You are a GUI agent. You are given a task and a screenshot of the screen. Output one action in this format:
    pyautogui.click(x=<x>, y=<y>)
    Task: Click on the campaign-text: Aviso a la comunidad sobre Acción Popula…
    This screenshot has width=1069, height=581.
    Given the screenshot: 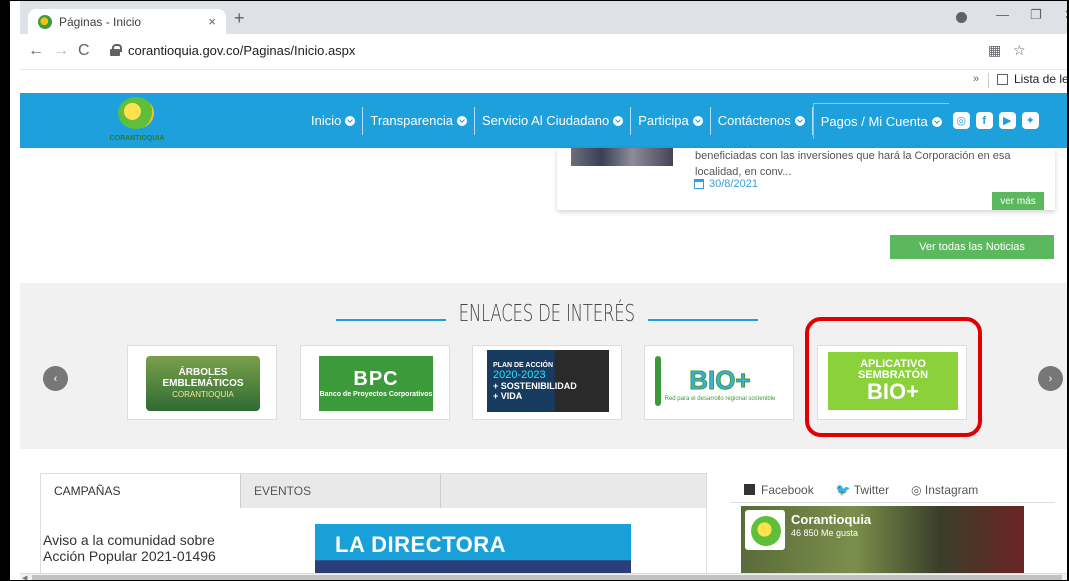 What is the action you would take?
    pyautogui.click(x=129, y=548)
    